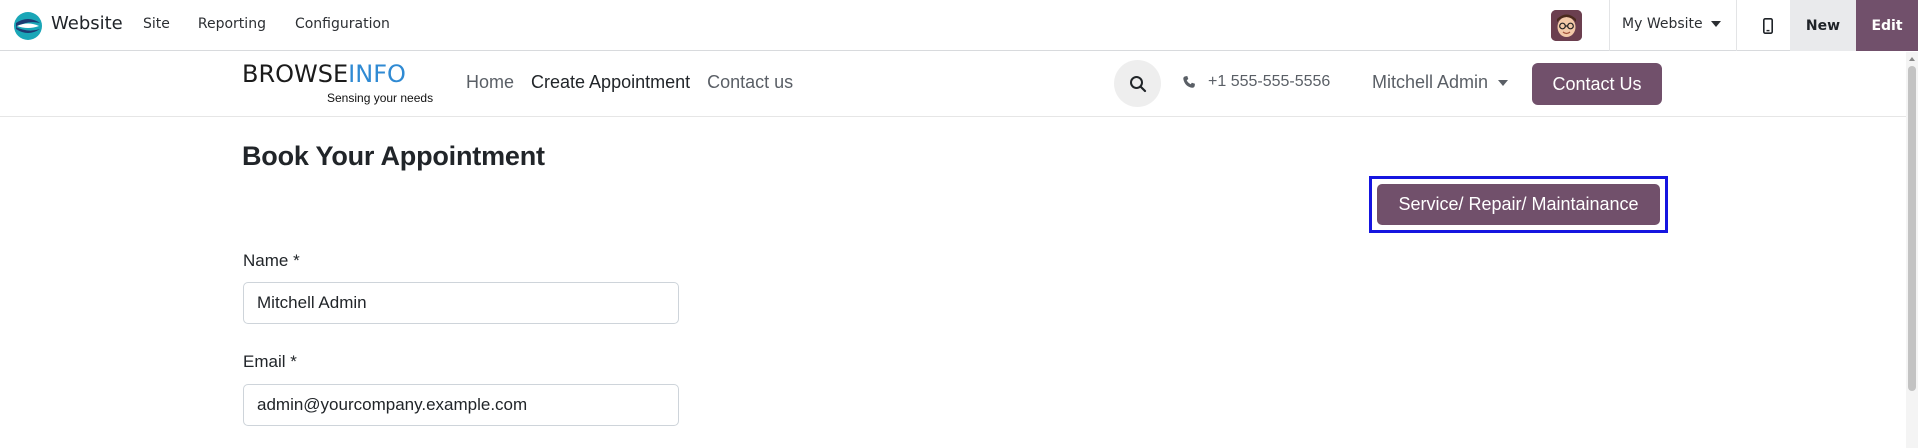 This screenshot has height=448, width=1918. I want to click on name-field, so click(461, 303).